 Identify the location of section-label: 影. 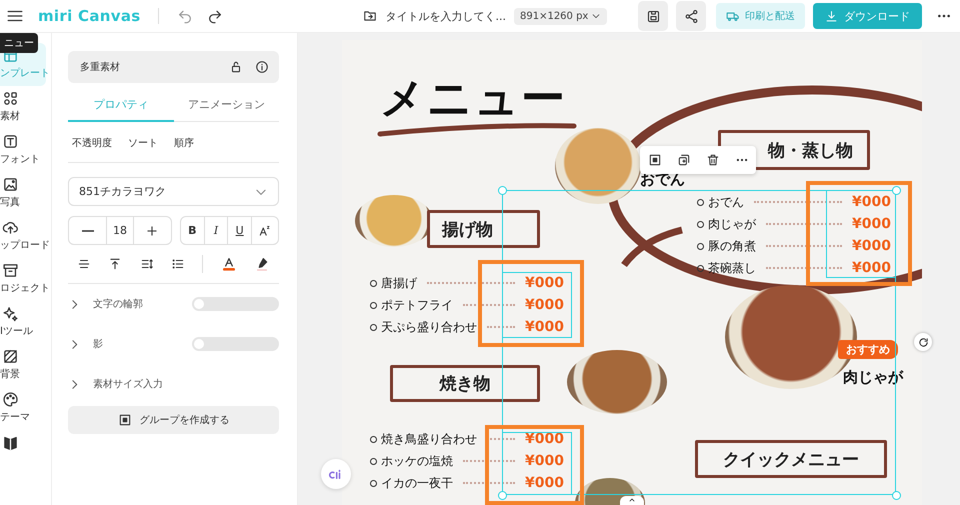
(136, 344).